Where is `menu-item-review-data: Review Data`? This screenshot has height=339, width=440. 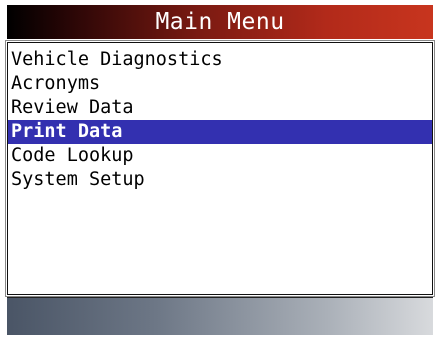 menu-item-review-data: Review Data is located at coordinates (220, 108).